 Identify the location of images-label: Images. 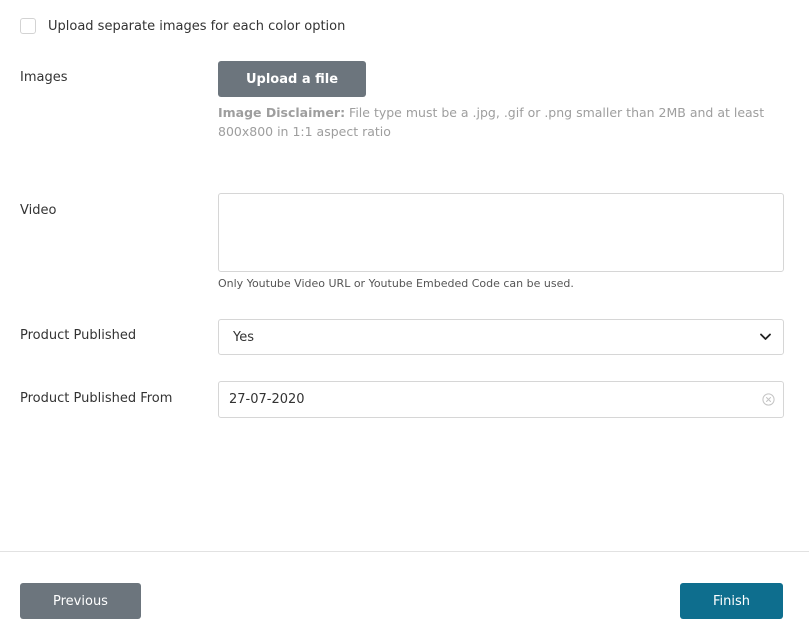
(44, 77).